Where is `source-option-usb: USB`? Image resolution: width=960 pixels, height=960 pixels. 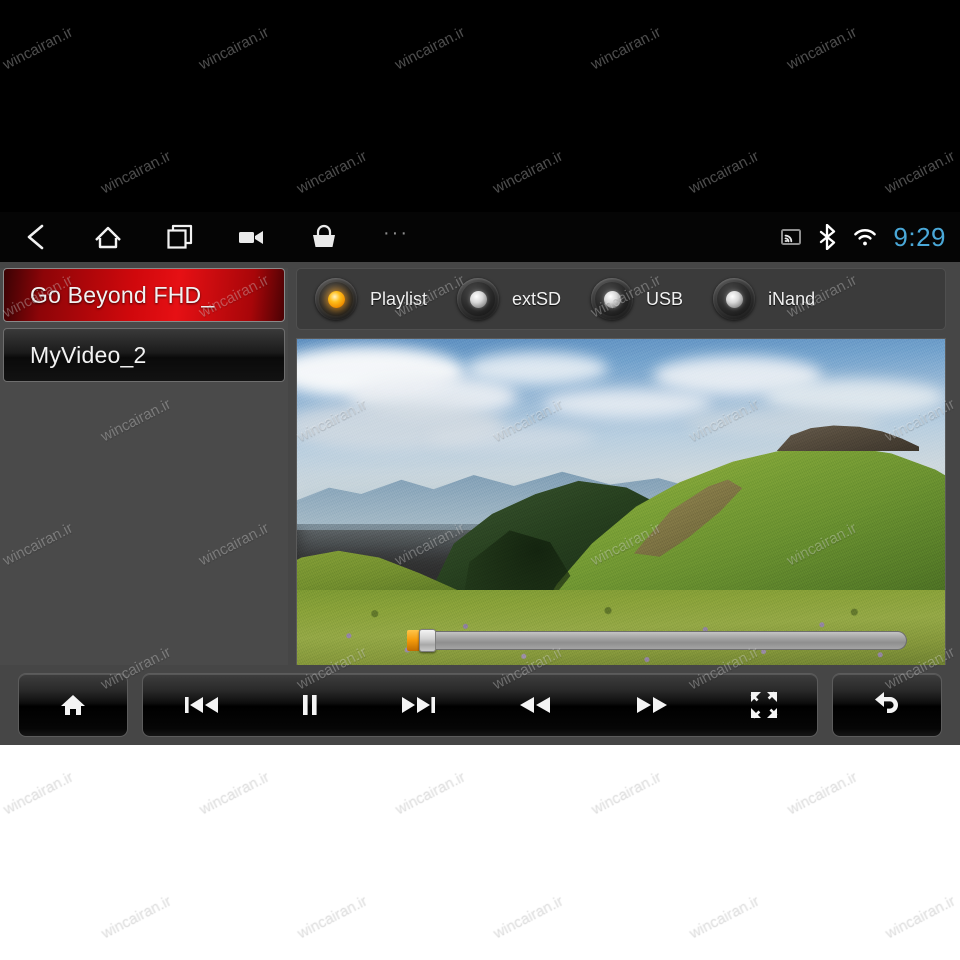 source-option-usb: USB is located at coordinates (652, 299).